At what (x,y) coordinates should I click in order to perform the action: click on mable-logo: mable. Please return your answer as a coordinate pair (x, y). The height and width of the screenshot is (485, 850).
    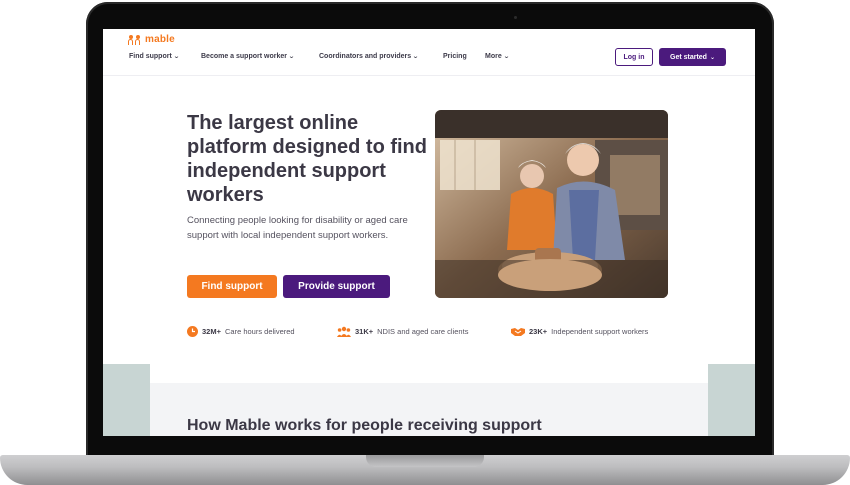
    Looking at the image, I should click on (151, 39).